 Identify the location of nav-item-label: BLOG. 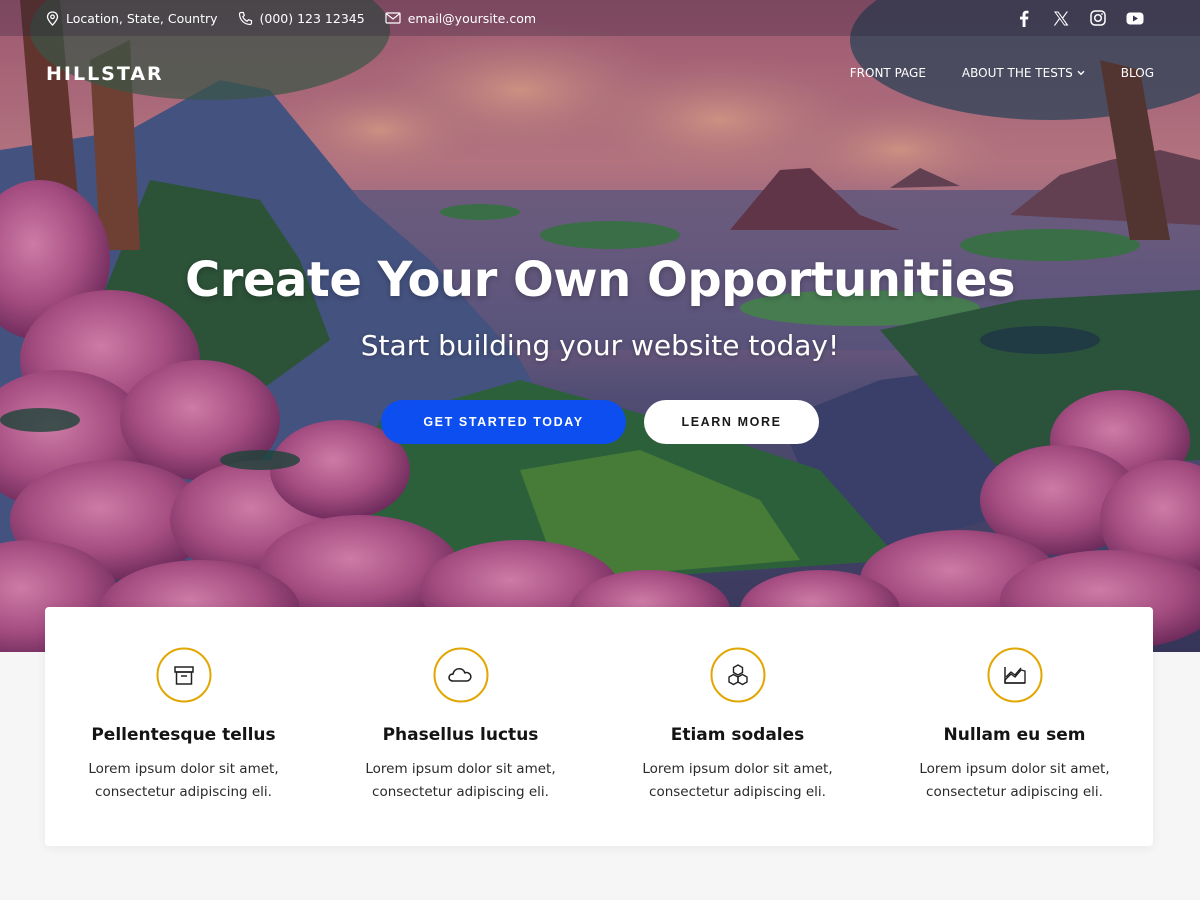
(1137, 73).